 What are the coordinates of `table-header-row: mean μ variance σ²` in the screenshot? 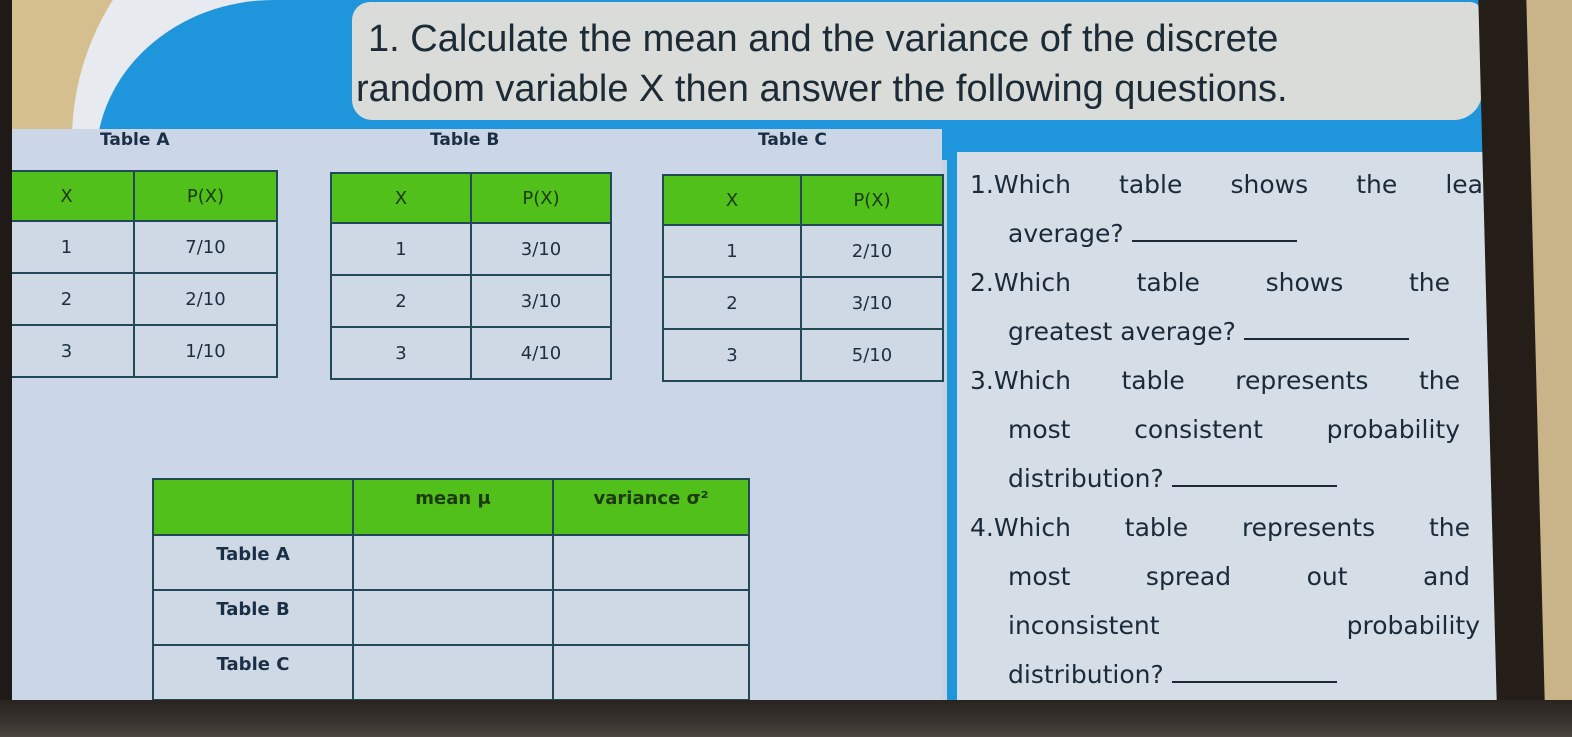 It's located at (451, 507).